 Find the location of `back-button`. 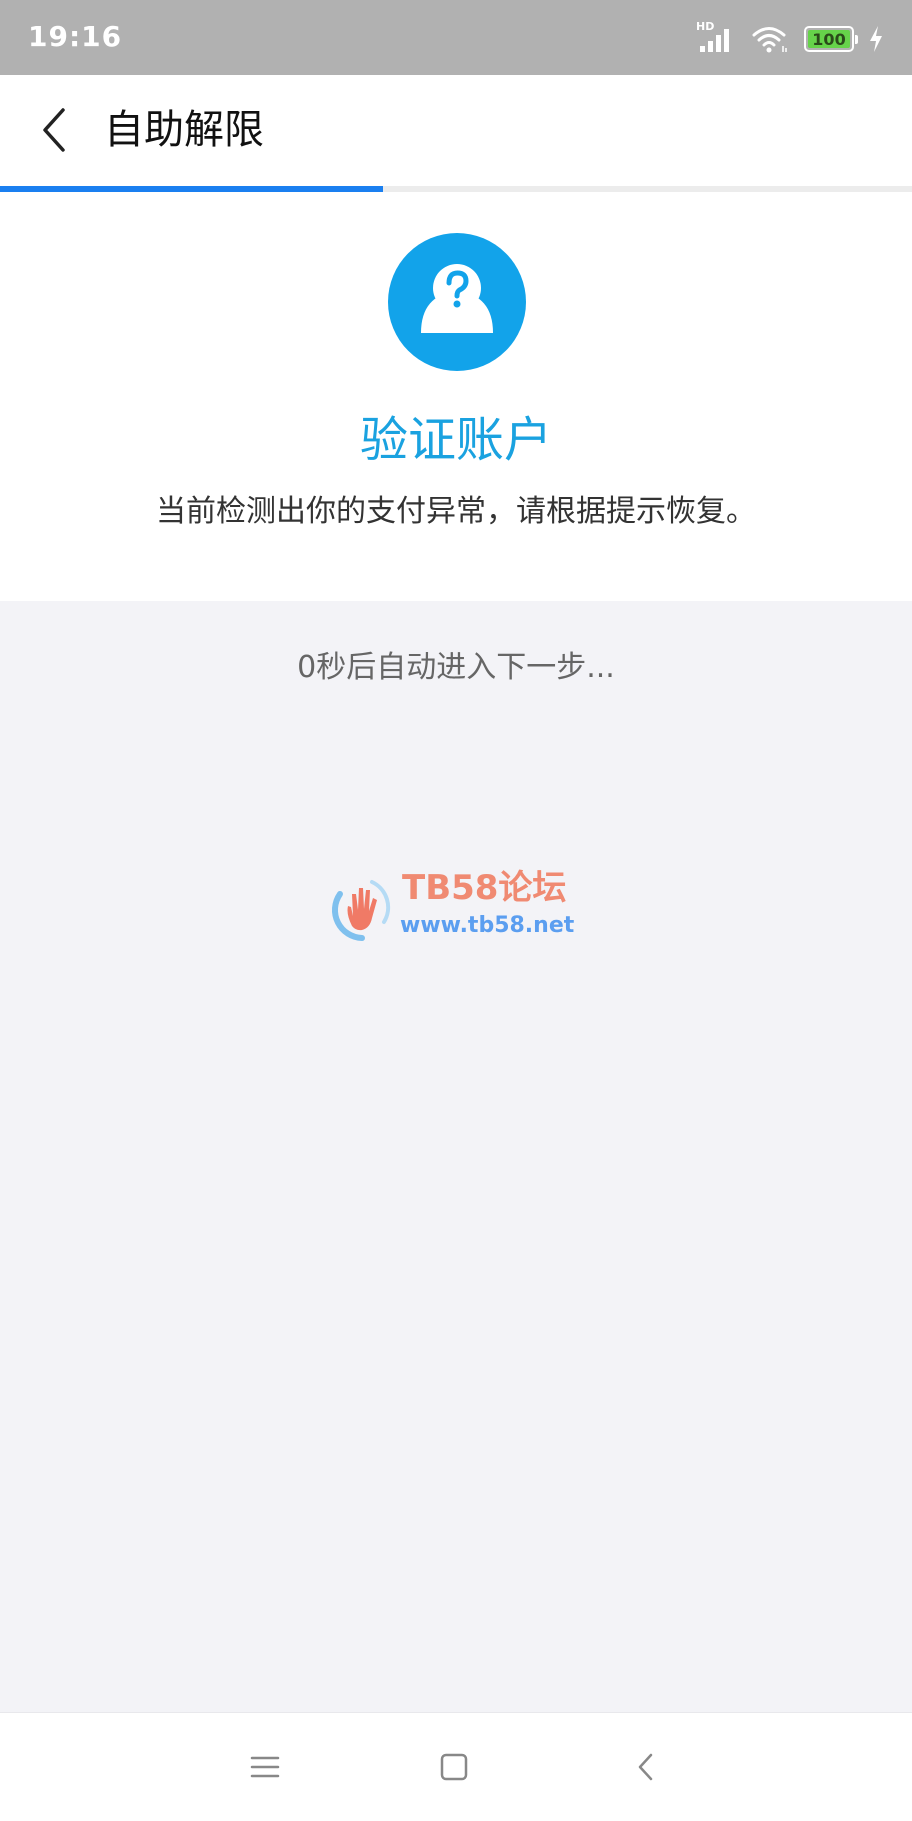

back-button is located at coordinates (54, 130).